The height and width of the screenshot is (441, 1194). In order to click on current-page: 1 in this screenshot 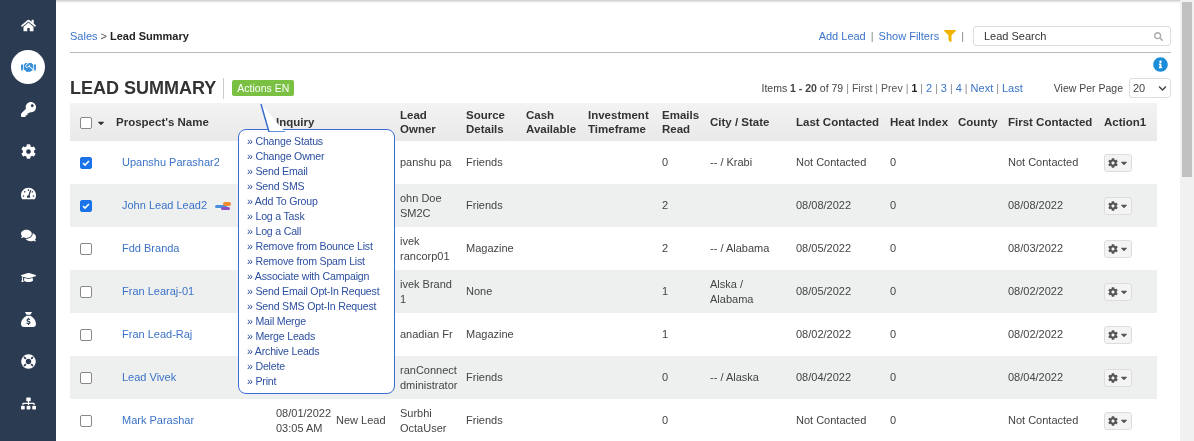, I will do `click(914, 88)`.